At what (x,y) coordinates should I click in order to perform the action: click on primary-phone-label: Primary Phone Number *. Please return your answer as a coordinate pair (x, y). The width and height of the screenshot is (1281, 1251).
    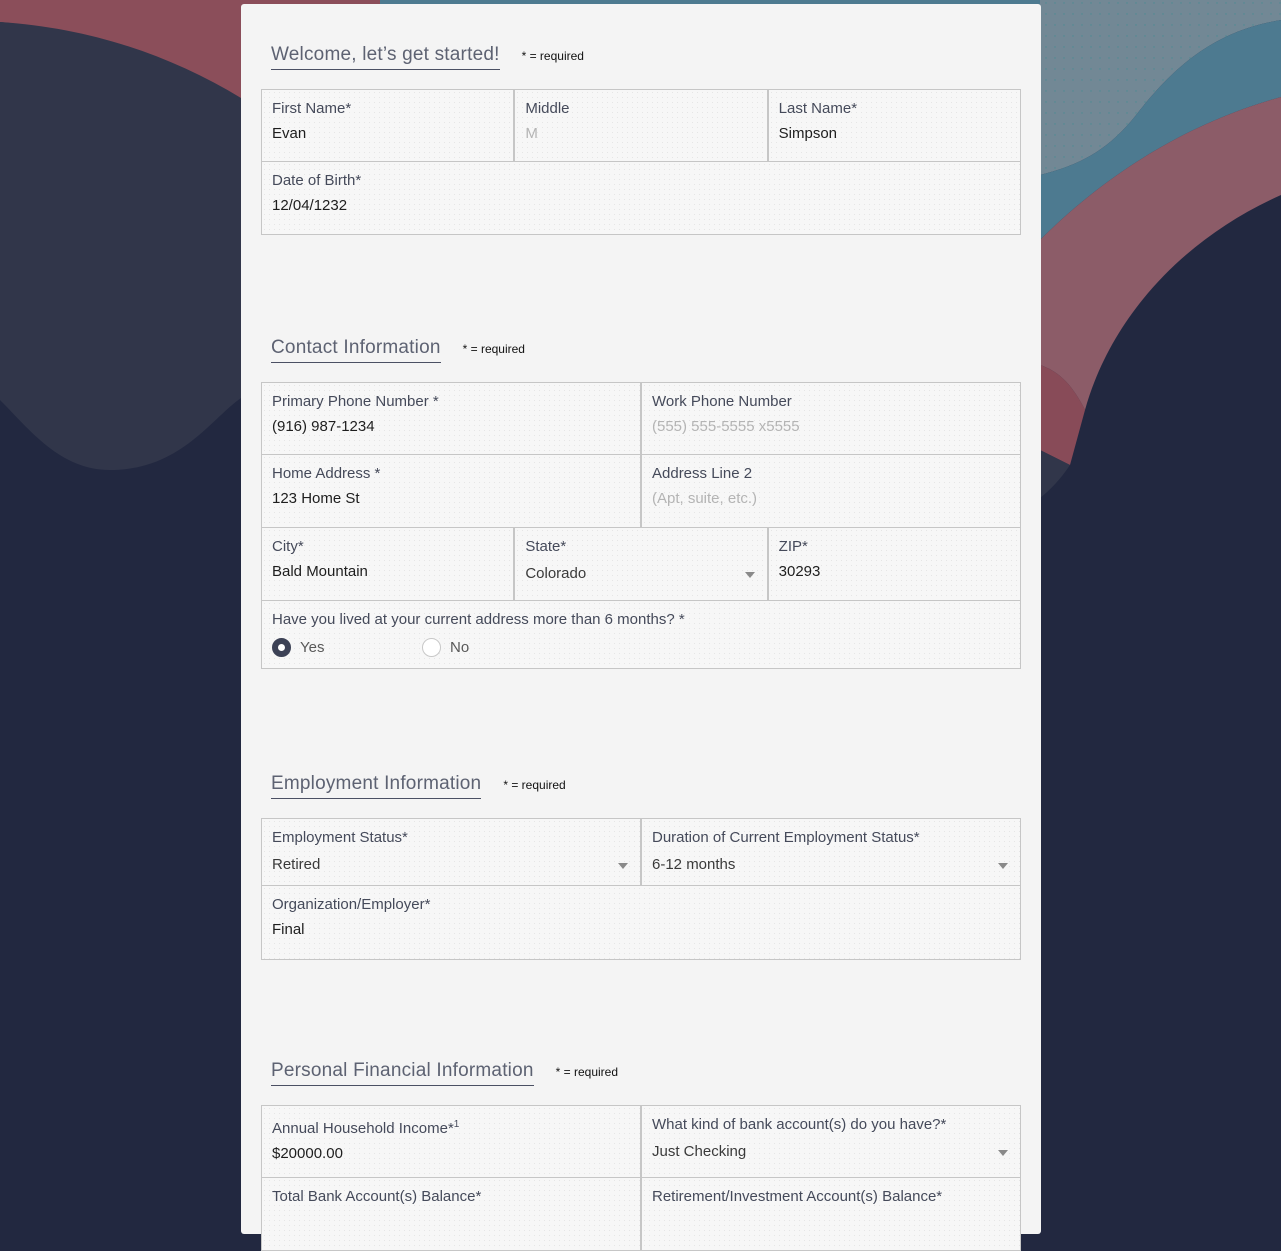
    Looking at the image, I should click on (355, 401).